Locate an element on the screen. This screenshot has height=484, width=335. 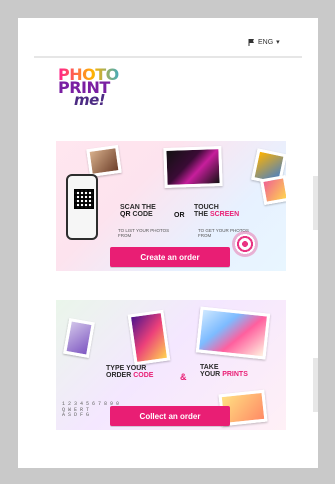
your-word: YOUR is located at coordinates (210, 375).